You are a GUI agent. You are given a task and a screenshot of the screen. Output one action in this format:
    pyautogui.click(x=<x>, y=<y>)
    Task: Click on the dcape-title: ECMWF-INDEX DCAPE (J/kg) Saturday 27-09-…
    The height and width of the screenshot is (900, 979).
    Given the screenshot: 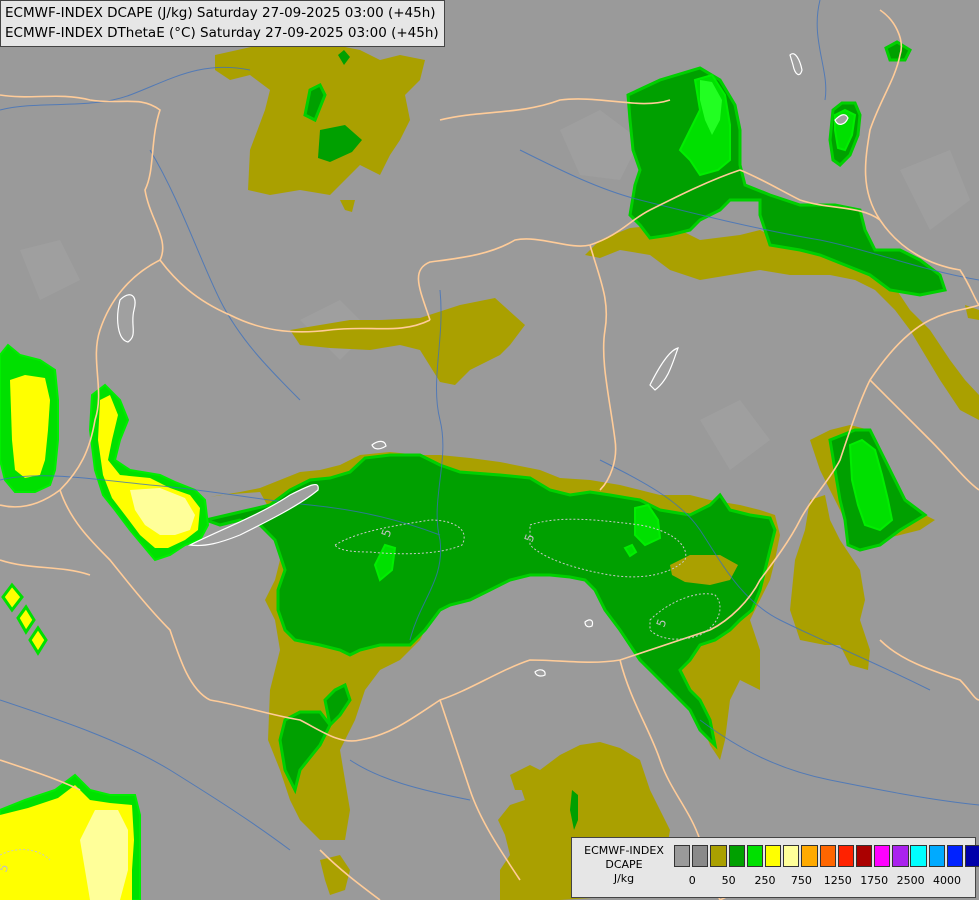 What is the action you would take?
    pyautogui.click(x=220, y=13)
    